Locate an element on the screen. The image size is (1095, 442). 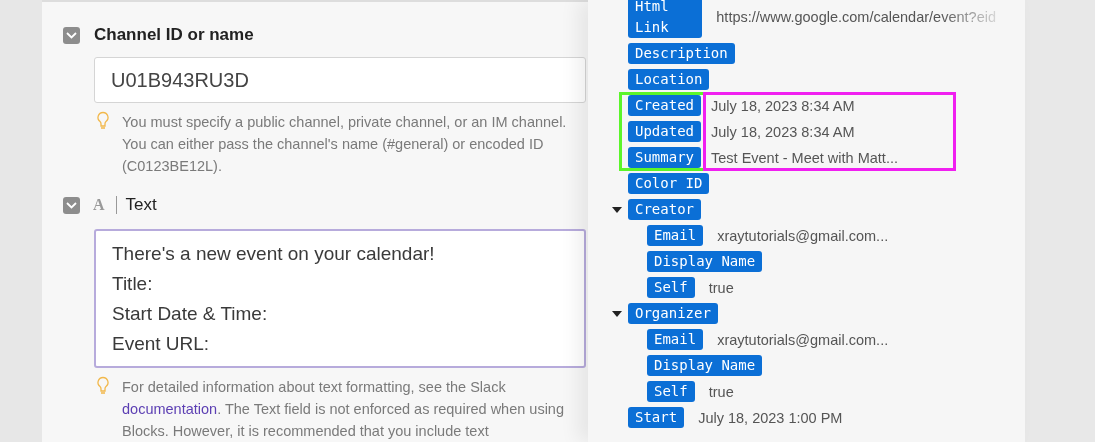
text-field: There's a new event on your calendar! Title: Start Date & Time: Event URL: is located at coordinates (340, 298).